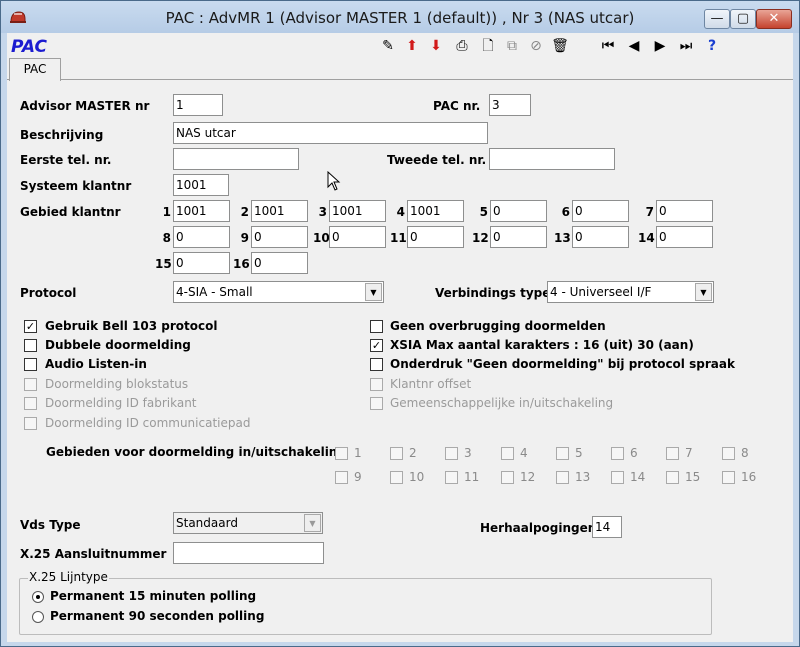 The image size is (800, 647). Describe the element at coordinates (30, 326) in the screenshot. I see `bell-103-checkbox: ✓` at that location.